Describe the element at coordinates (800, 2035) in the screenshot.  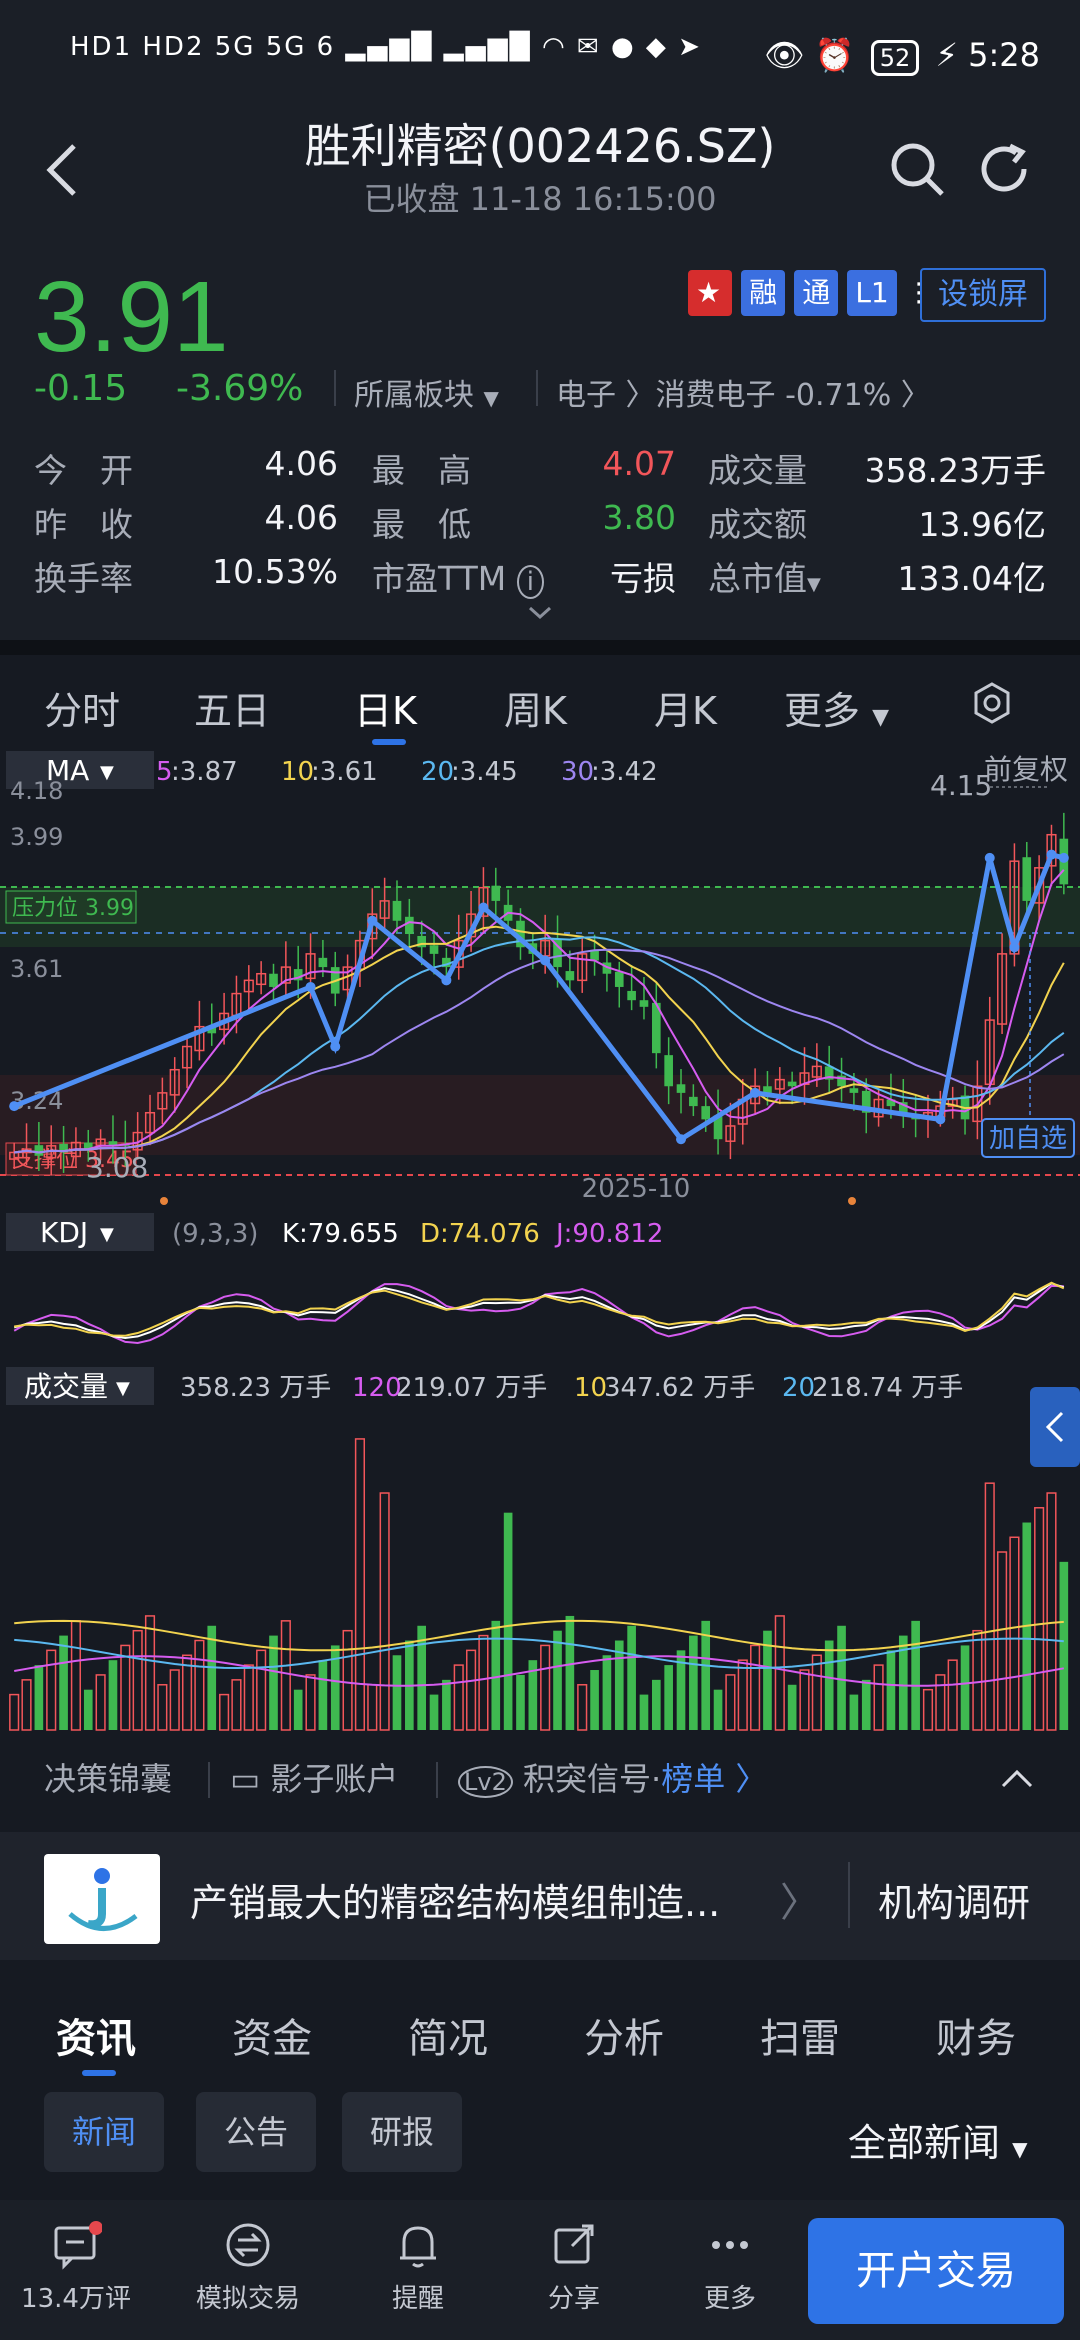
I see `tab-risk-scan: 扫雷` at that location.